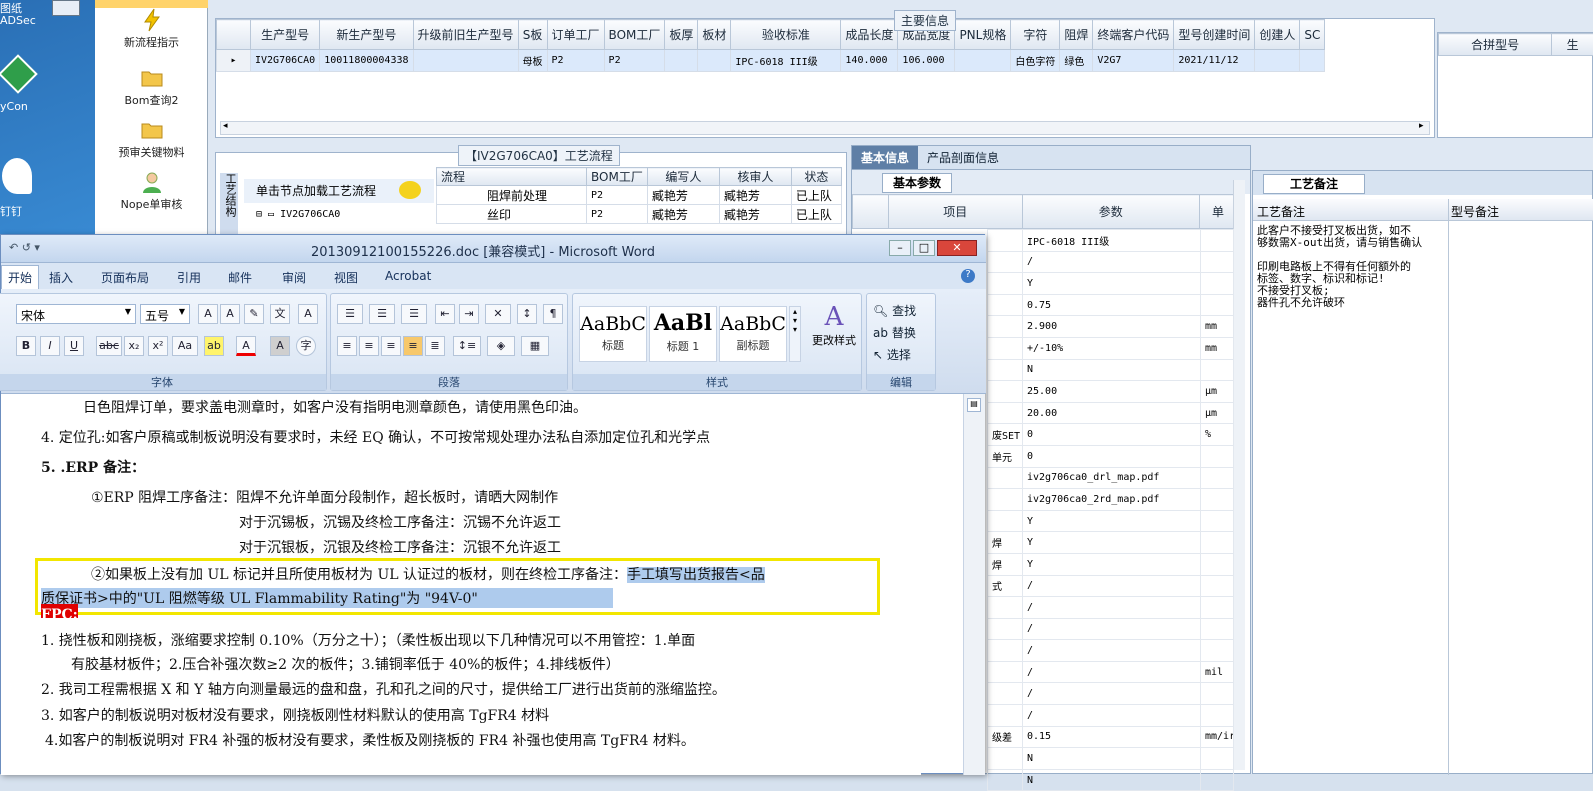  What do you see at coordinates (511, 195) in the screenshot?
I see `table-cell: 阻焊前处理` at bounding box center [511, 195].